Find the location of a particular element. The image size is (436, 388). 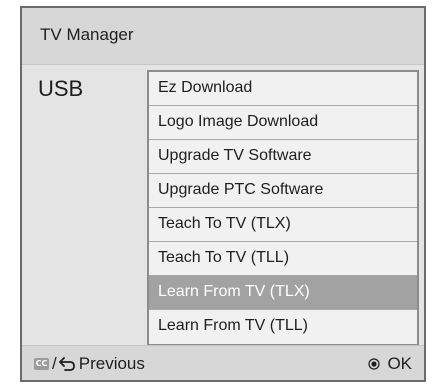

menu-item-teach-to-tv-tlx: Teach To TV (TLX) is located at coordinates (283, 225).